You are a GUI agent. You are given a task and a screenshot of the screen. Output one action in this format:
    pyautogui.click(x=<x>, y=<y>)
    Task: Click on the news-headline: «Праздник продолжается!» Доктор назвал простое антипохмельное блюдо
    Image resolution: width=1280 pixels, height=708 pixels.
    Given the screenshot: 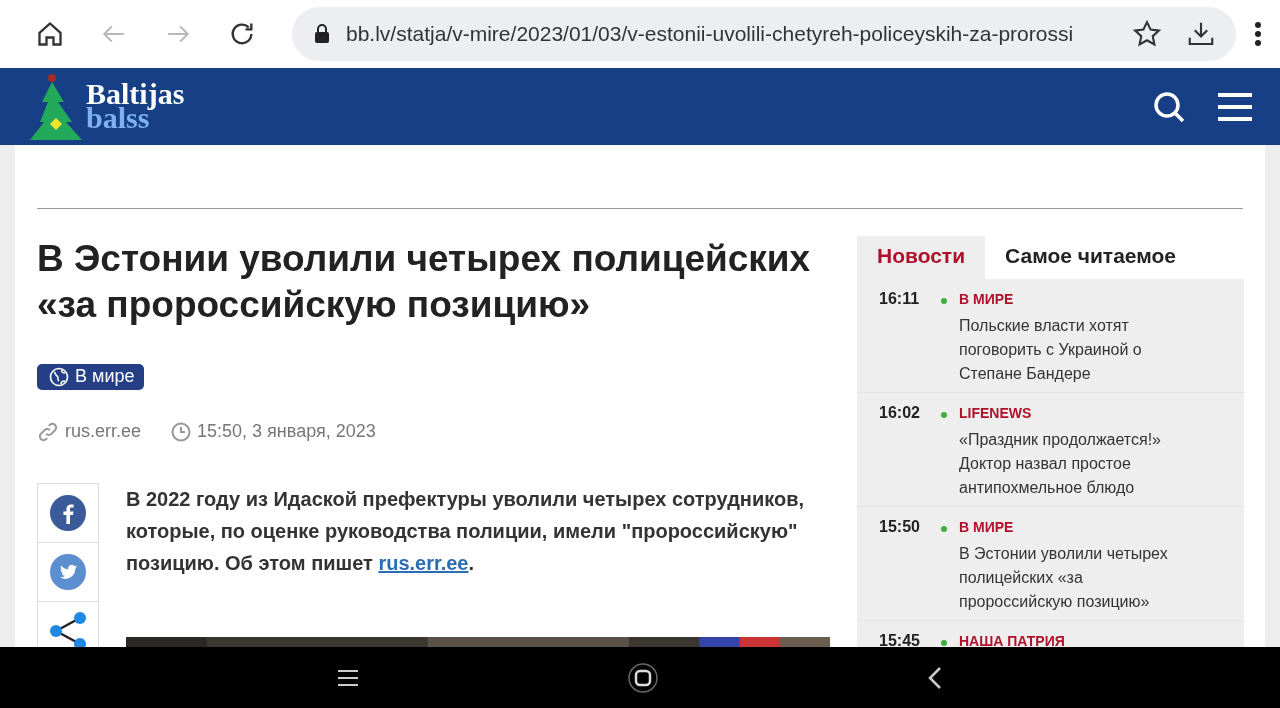 What is the action you would take?
    pyautogui.click(x=1077, y=465)
    